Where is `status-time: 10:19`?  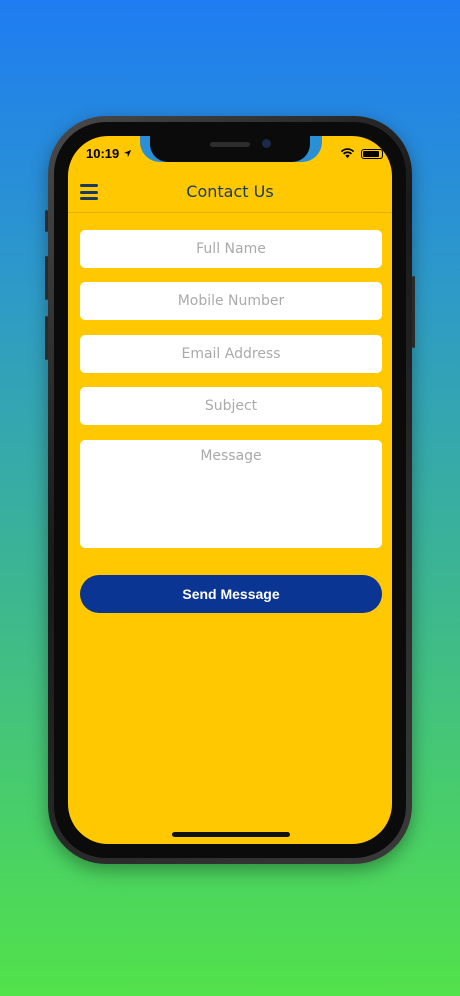 status-time: 10:19 is located at coordinates (109, 153).